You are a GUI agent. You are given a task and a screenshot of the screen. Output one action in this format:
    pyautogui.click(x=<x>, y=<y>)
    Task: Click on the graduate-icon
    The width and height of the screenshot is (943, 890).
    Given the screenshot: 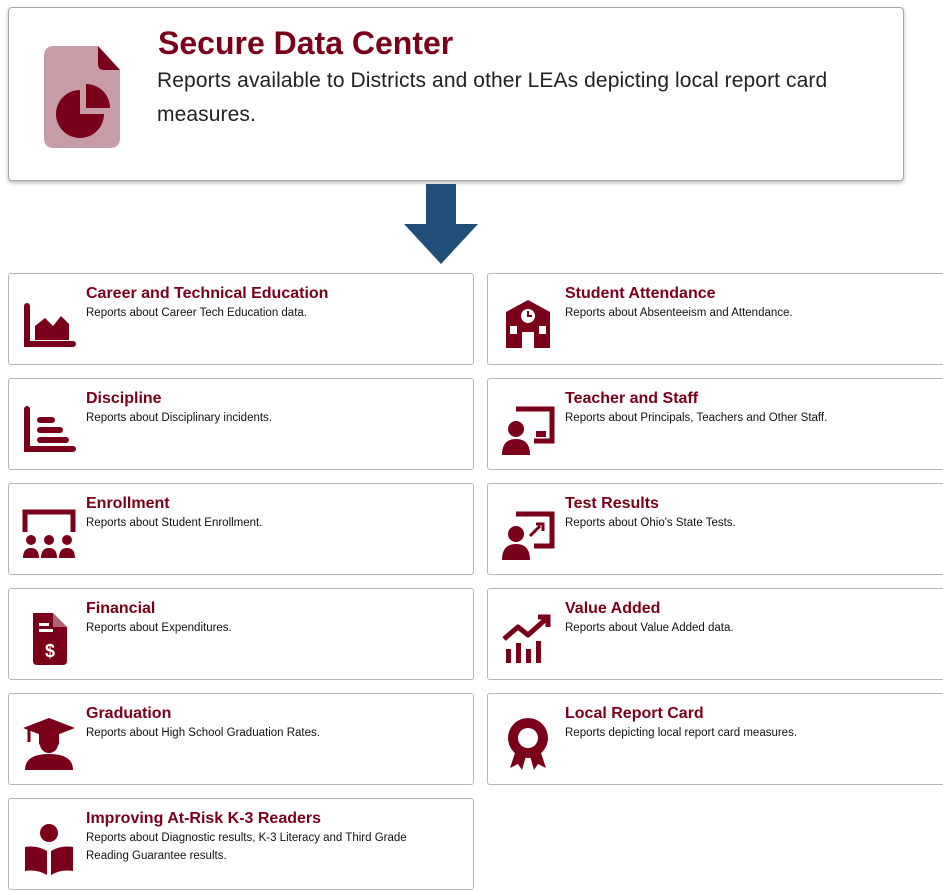 What is the action you would take?
    pyautogui.click(x=49, y=744)
    